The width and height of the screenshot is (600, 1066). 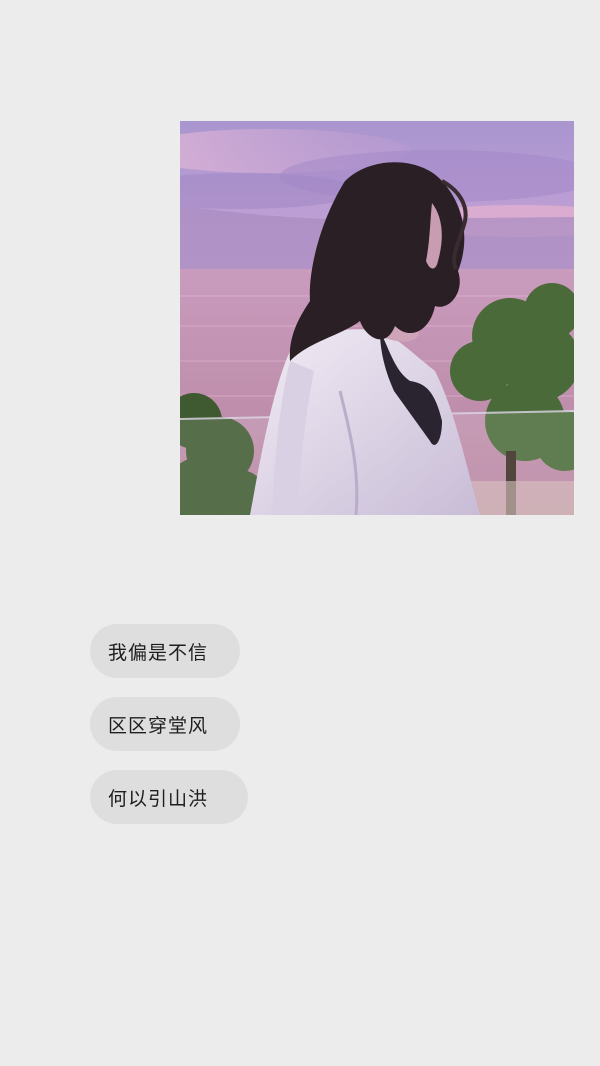 What do you see at coordinates (158, 652) in the screenshot?
I see `chat-bubble-text: 我偏是不信` at bounding box center [158, 652].